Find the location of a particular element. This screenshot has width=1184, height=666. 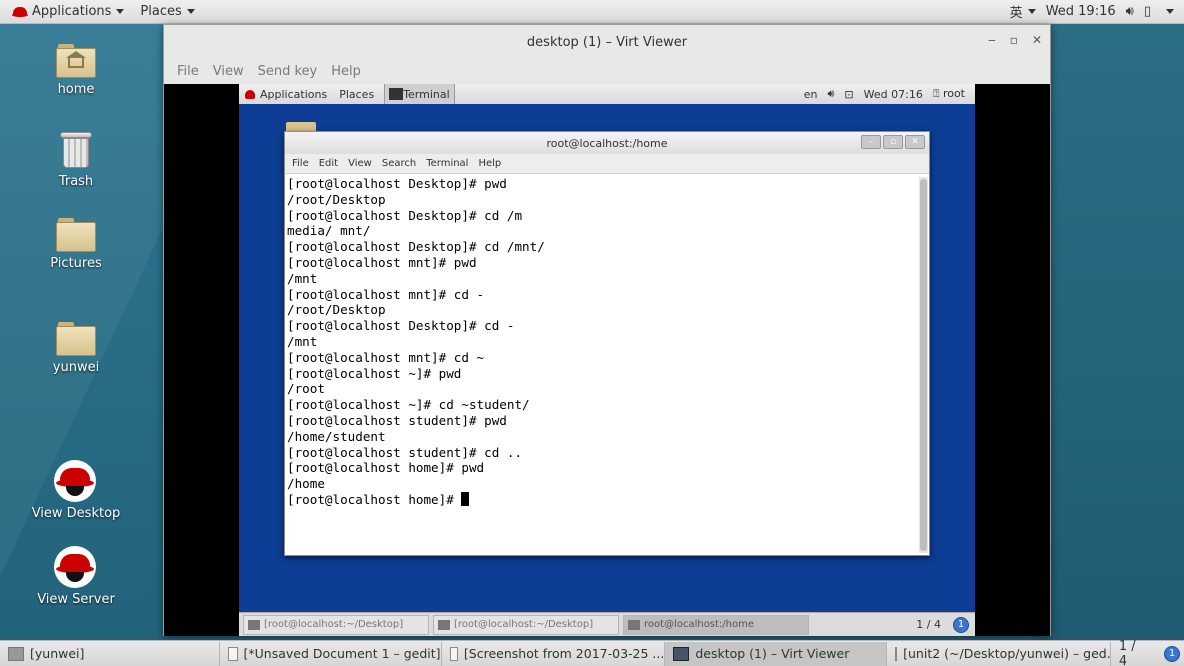

terminal-menubar: File Edit View Search Terminal Help is located at coordinates (607, 164).